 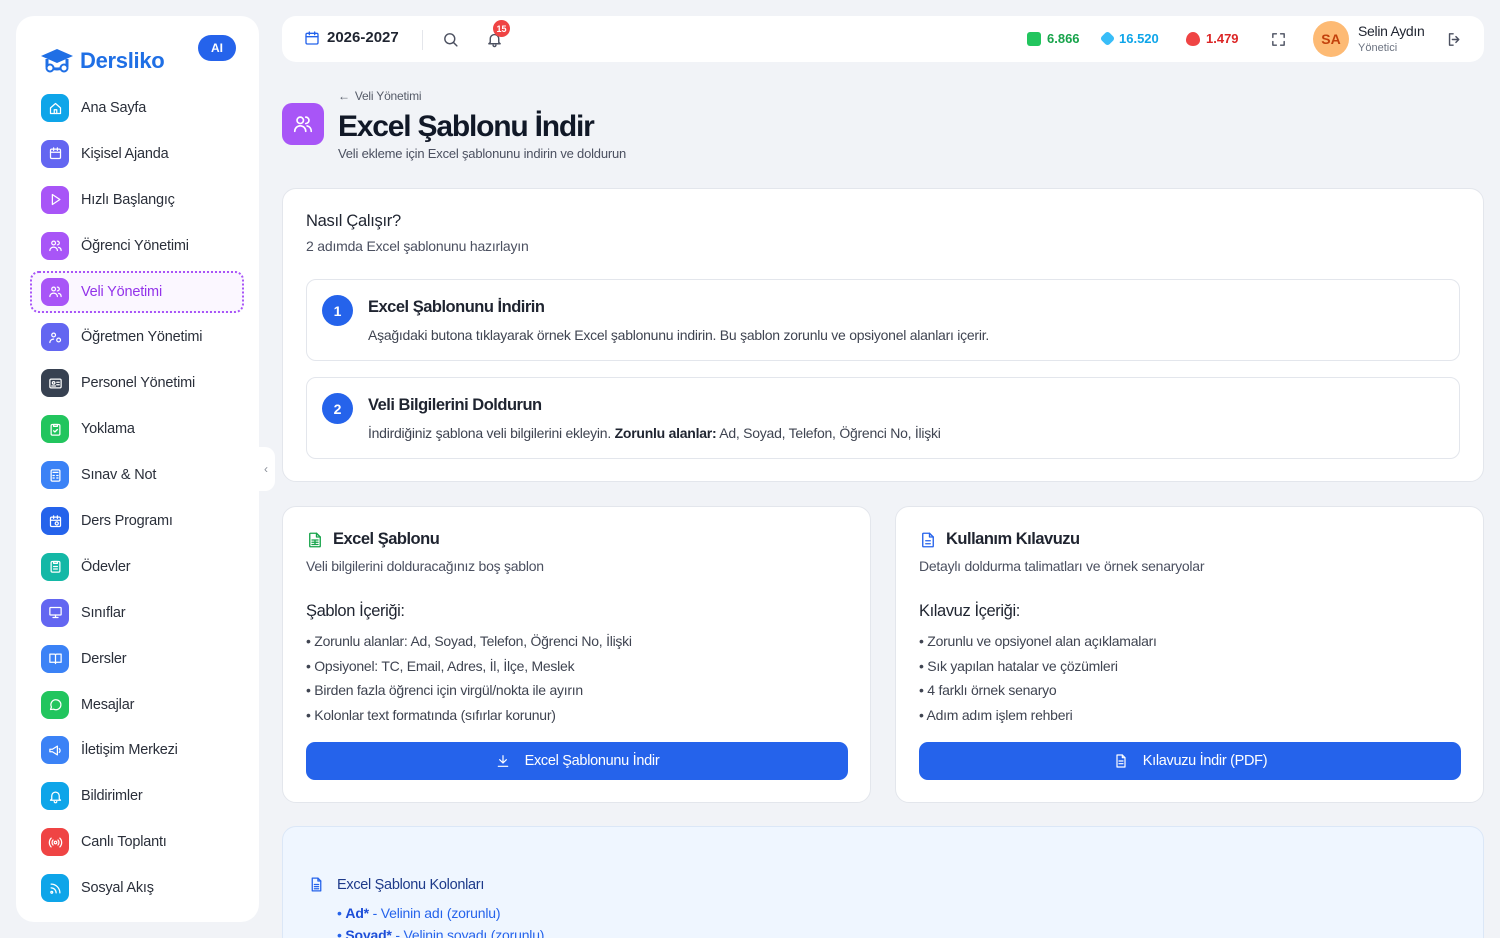 I want to click on presentation-icon, so click(x=55, y=612).